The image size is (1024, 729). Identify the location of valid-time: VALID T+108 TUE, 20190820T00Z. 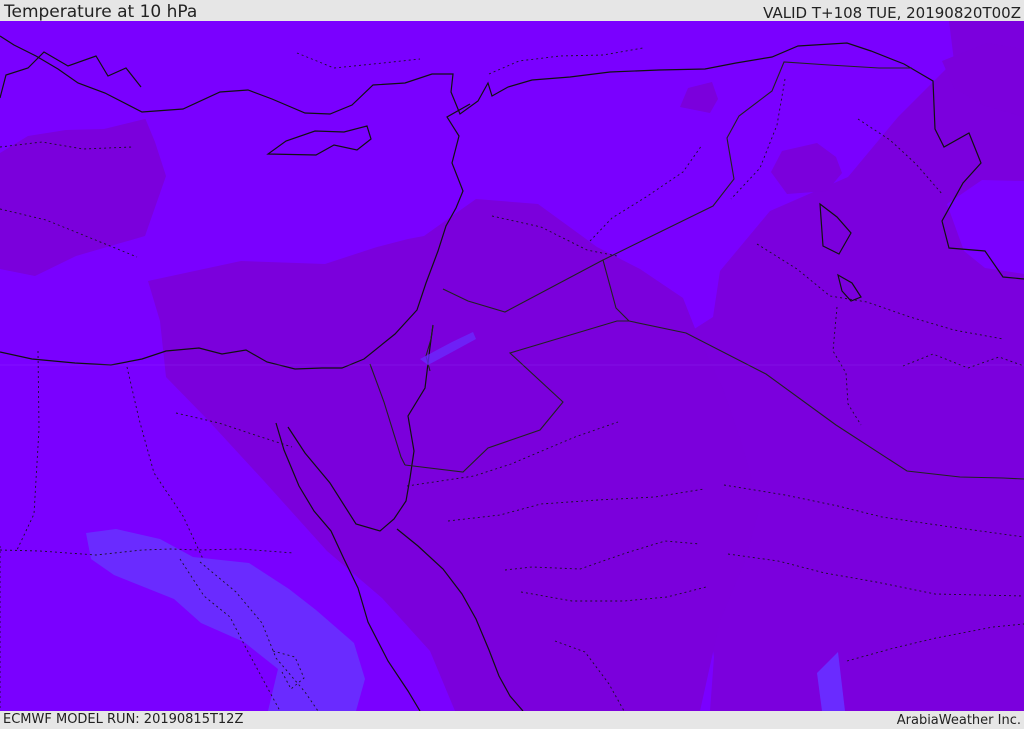
(892, 13).